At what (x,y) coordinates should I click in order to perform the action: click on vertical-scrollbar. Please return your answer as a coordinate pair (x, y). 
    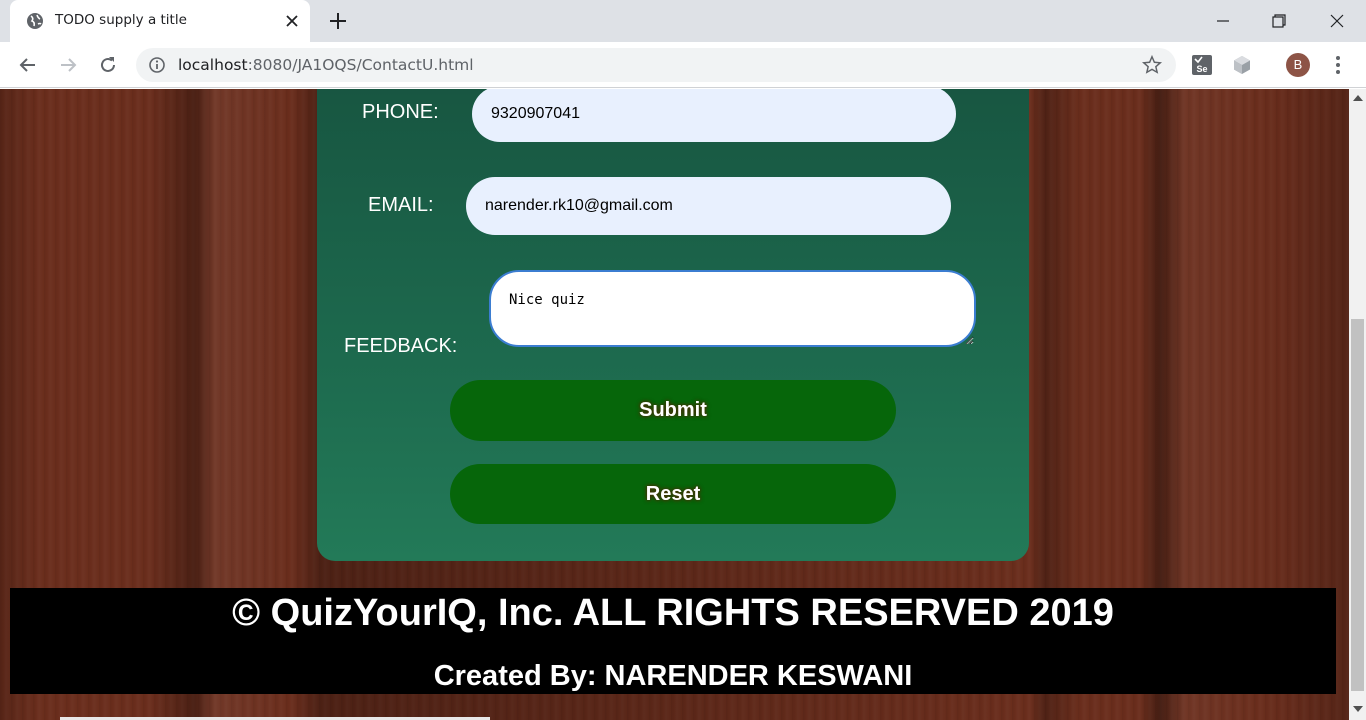
    Looking at the image, I should click on (1357, 404).